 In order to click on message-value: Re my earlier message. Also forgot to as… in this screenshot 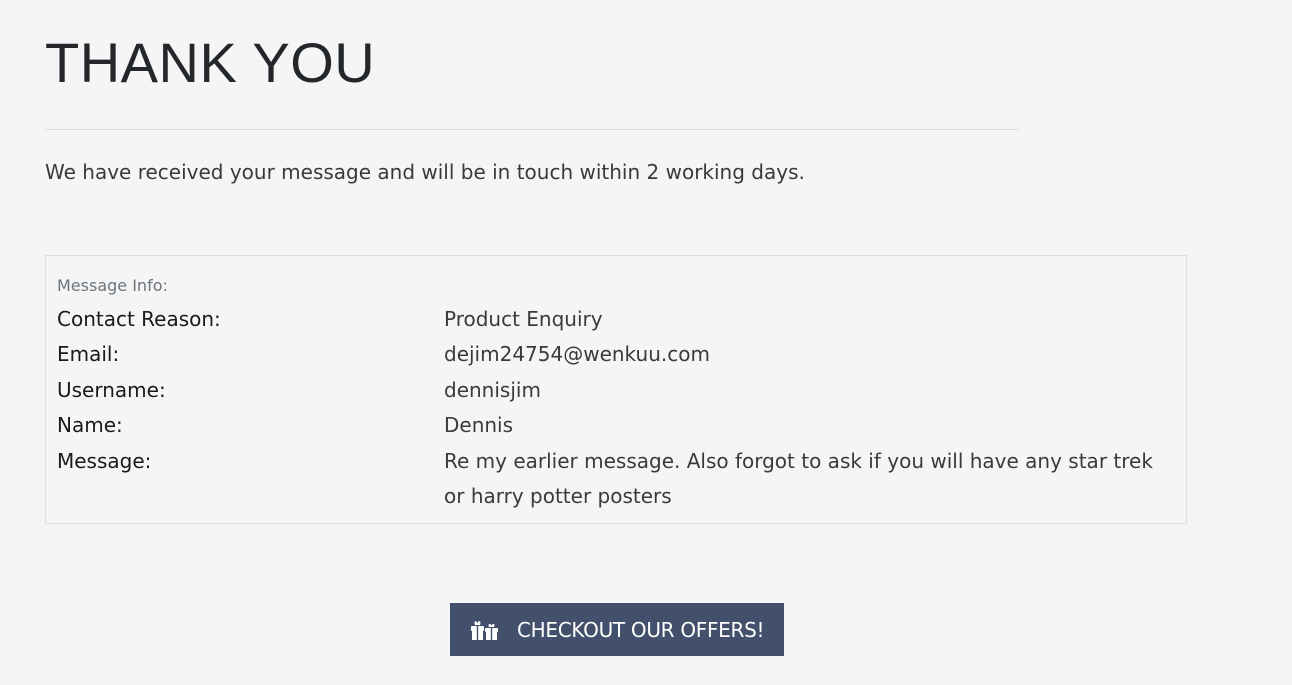, I will do `click(798, 478)`.